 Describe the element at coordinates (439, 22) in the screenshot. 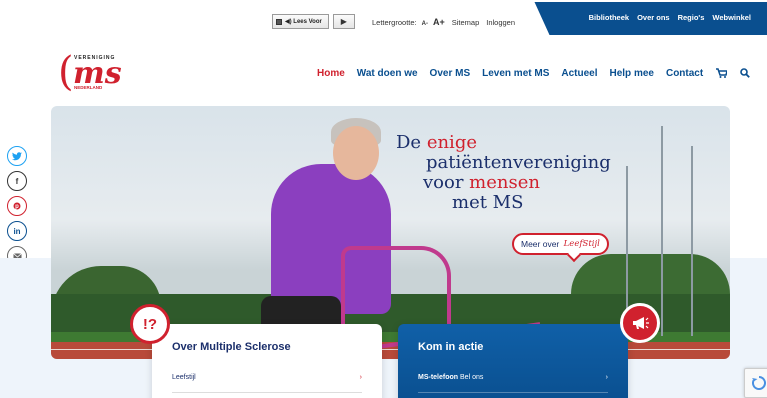

I see `font-increase-button: A+` at that location.